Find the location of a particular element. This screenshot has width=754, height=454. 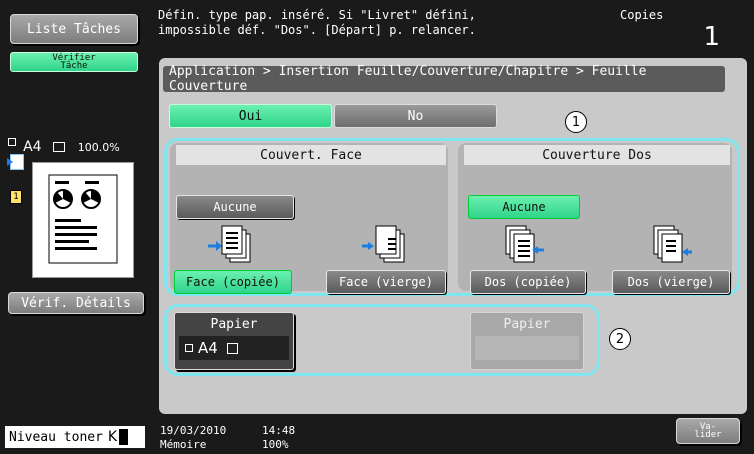

back-cover-title: Couverture Dos is located at coordinates (597, 155).